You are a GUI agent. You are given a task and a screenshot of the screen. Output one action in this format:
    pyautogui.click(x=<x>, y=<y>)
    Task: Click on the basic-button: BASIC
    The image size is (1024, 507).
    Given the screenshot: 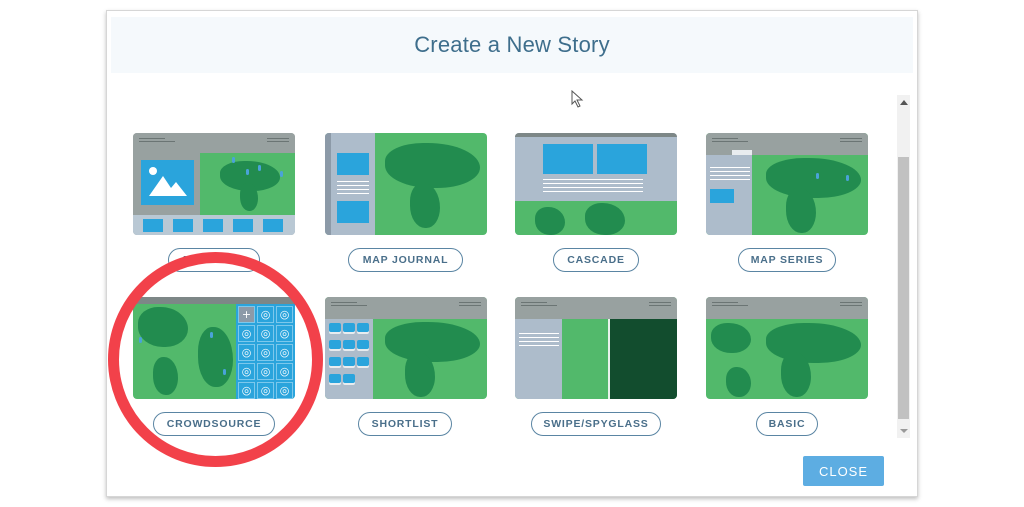 What is the action you would take?
    pyautogui.click(x=787, y=424)
    